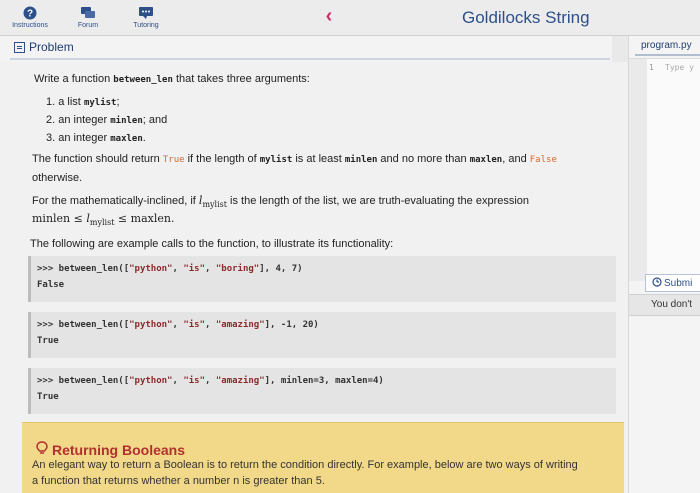  I want to click on math-sub: mylist, so click(214, 205).